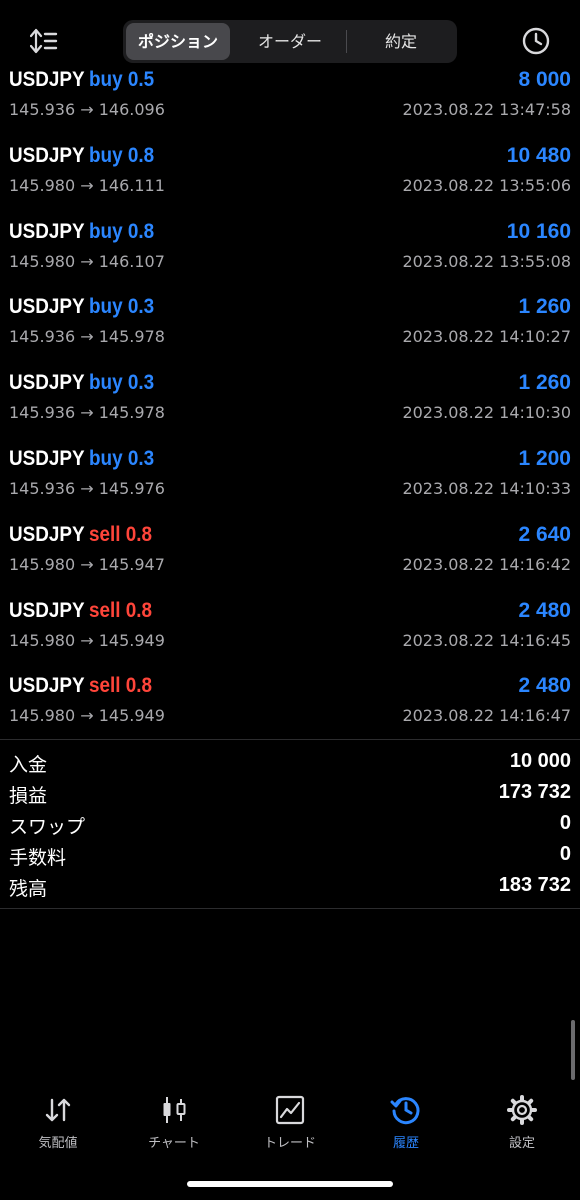 The width and height of the screenshot is (580, 1200). What do you see at coordinates (486, 413) in the screenshot?
I see `timestamp: 2023.08.22 14:10:30` at bounding box center [486, 413].